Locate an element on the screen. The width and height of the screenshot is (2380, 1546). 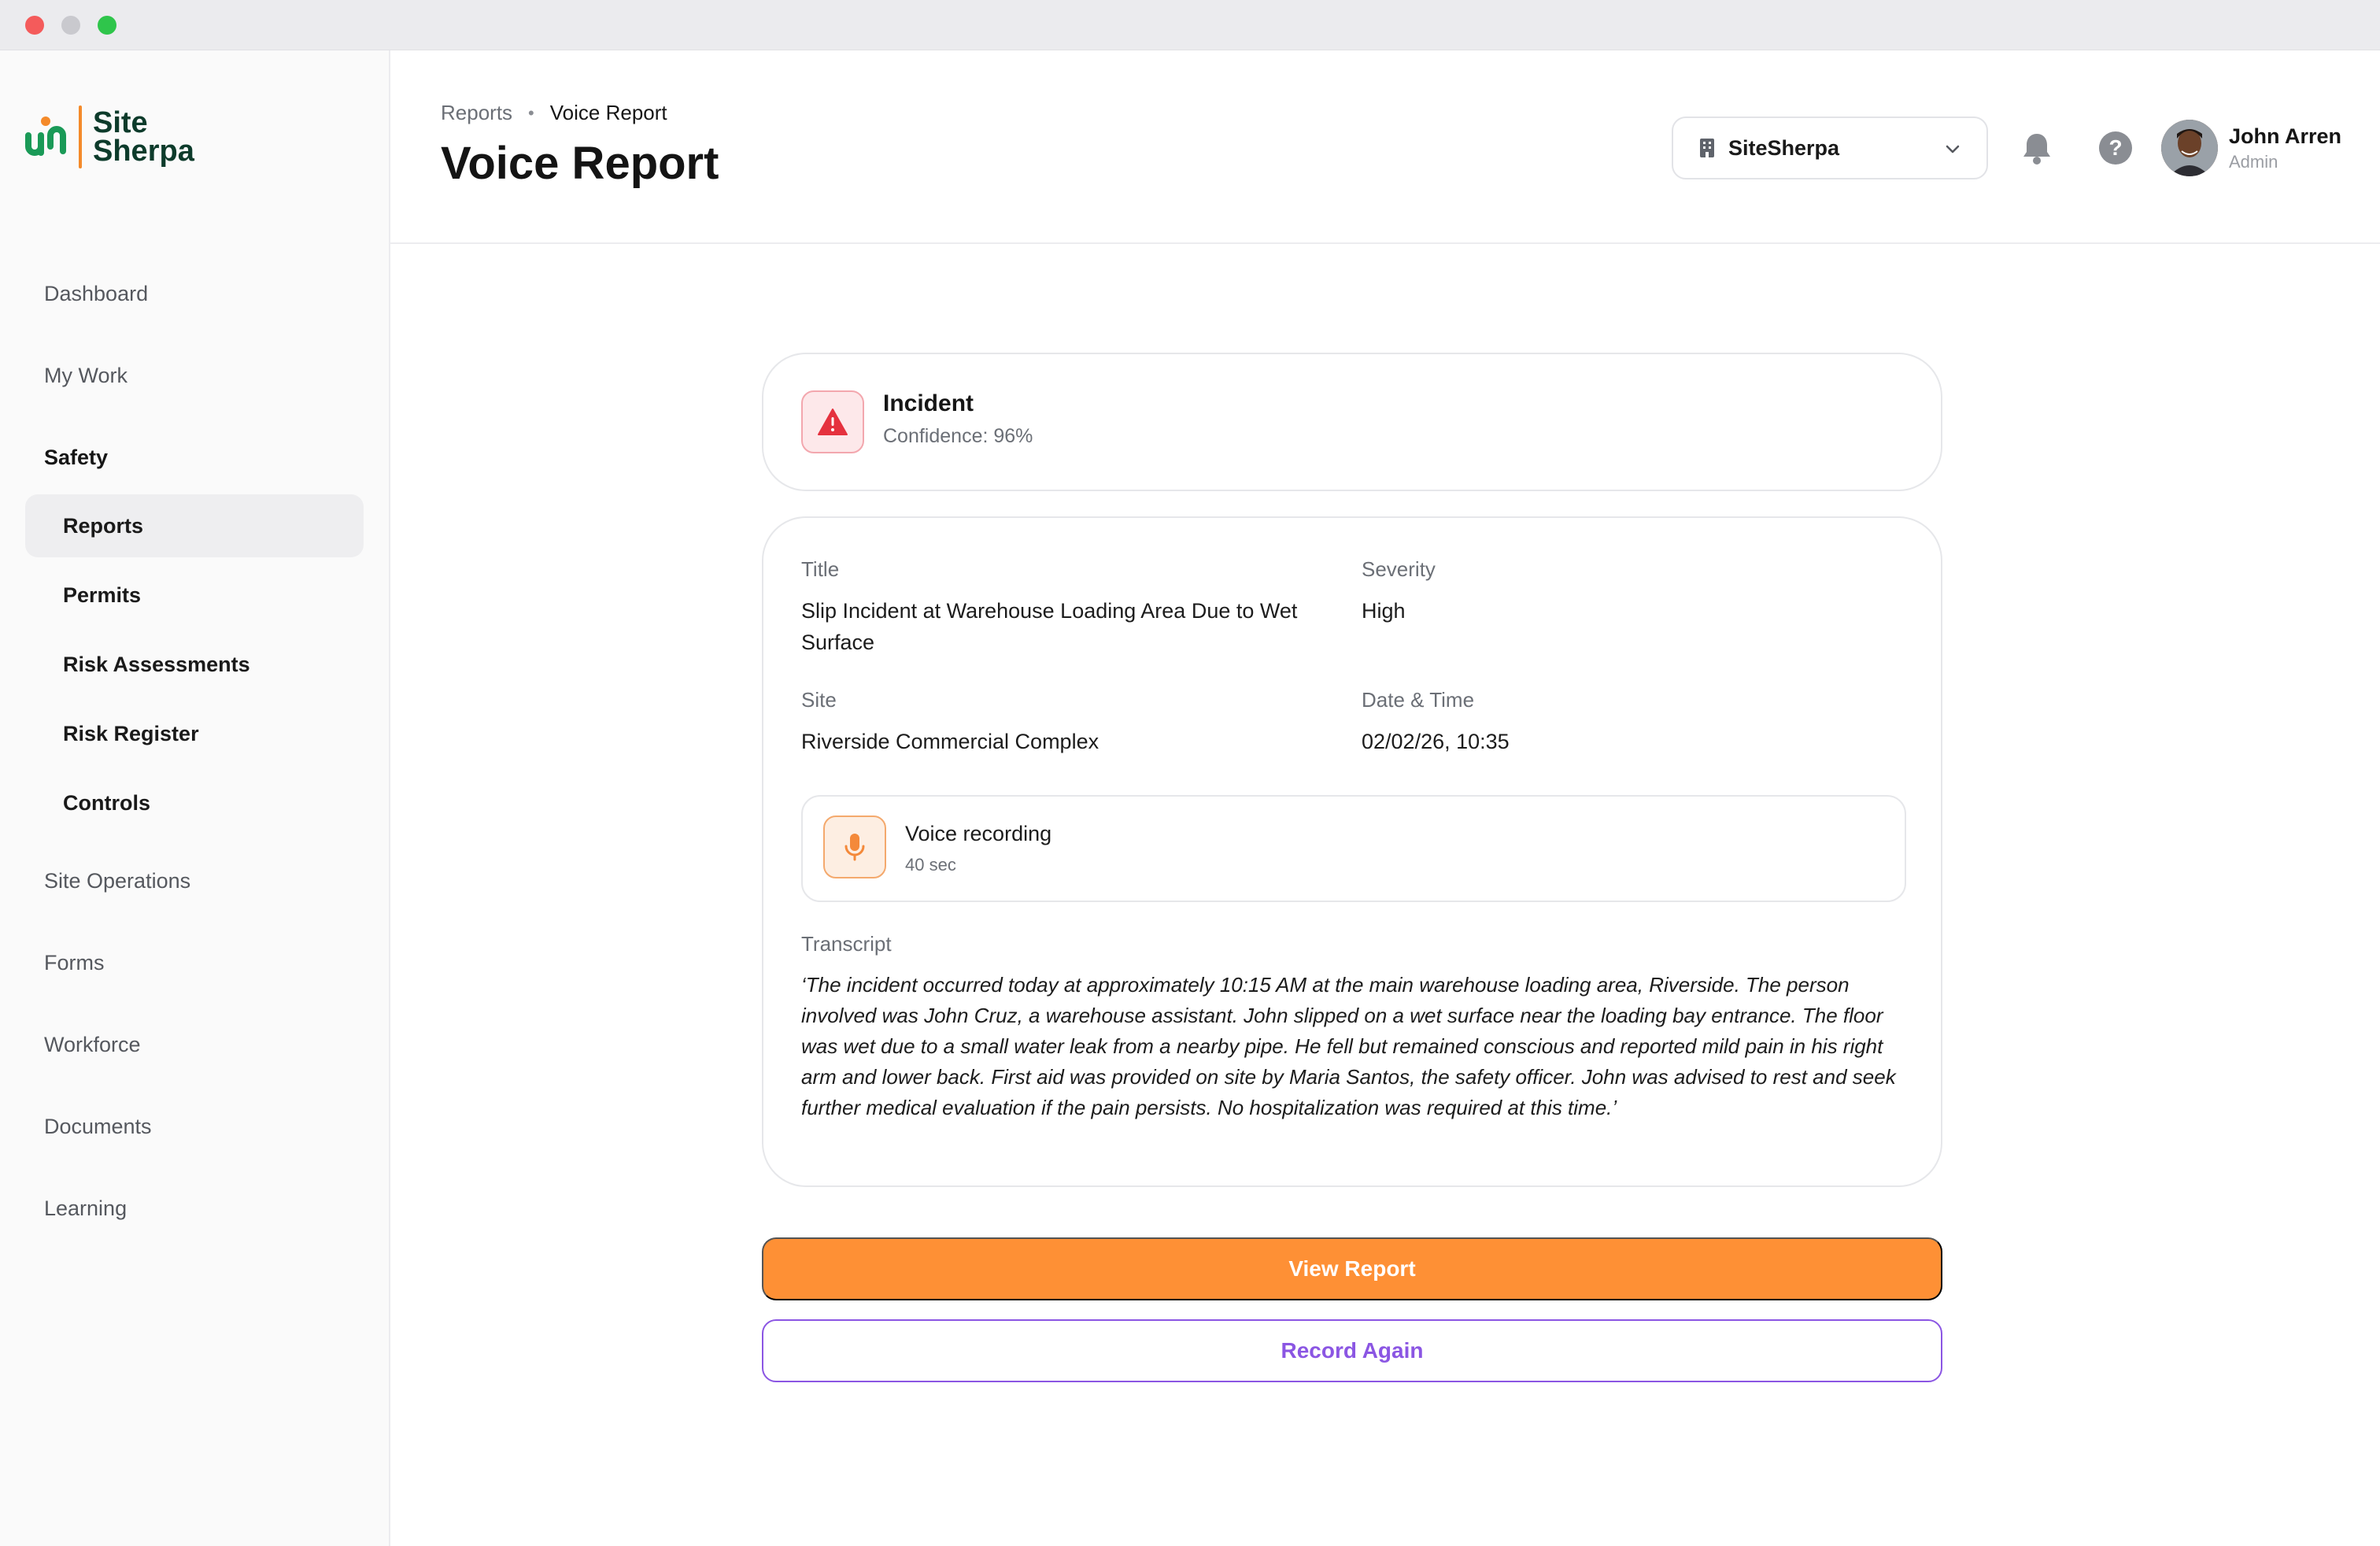
voice-recording-badge is located at coordinates (855, 847).